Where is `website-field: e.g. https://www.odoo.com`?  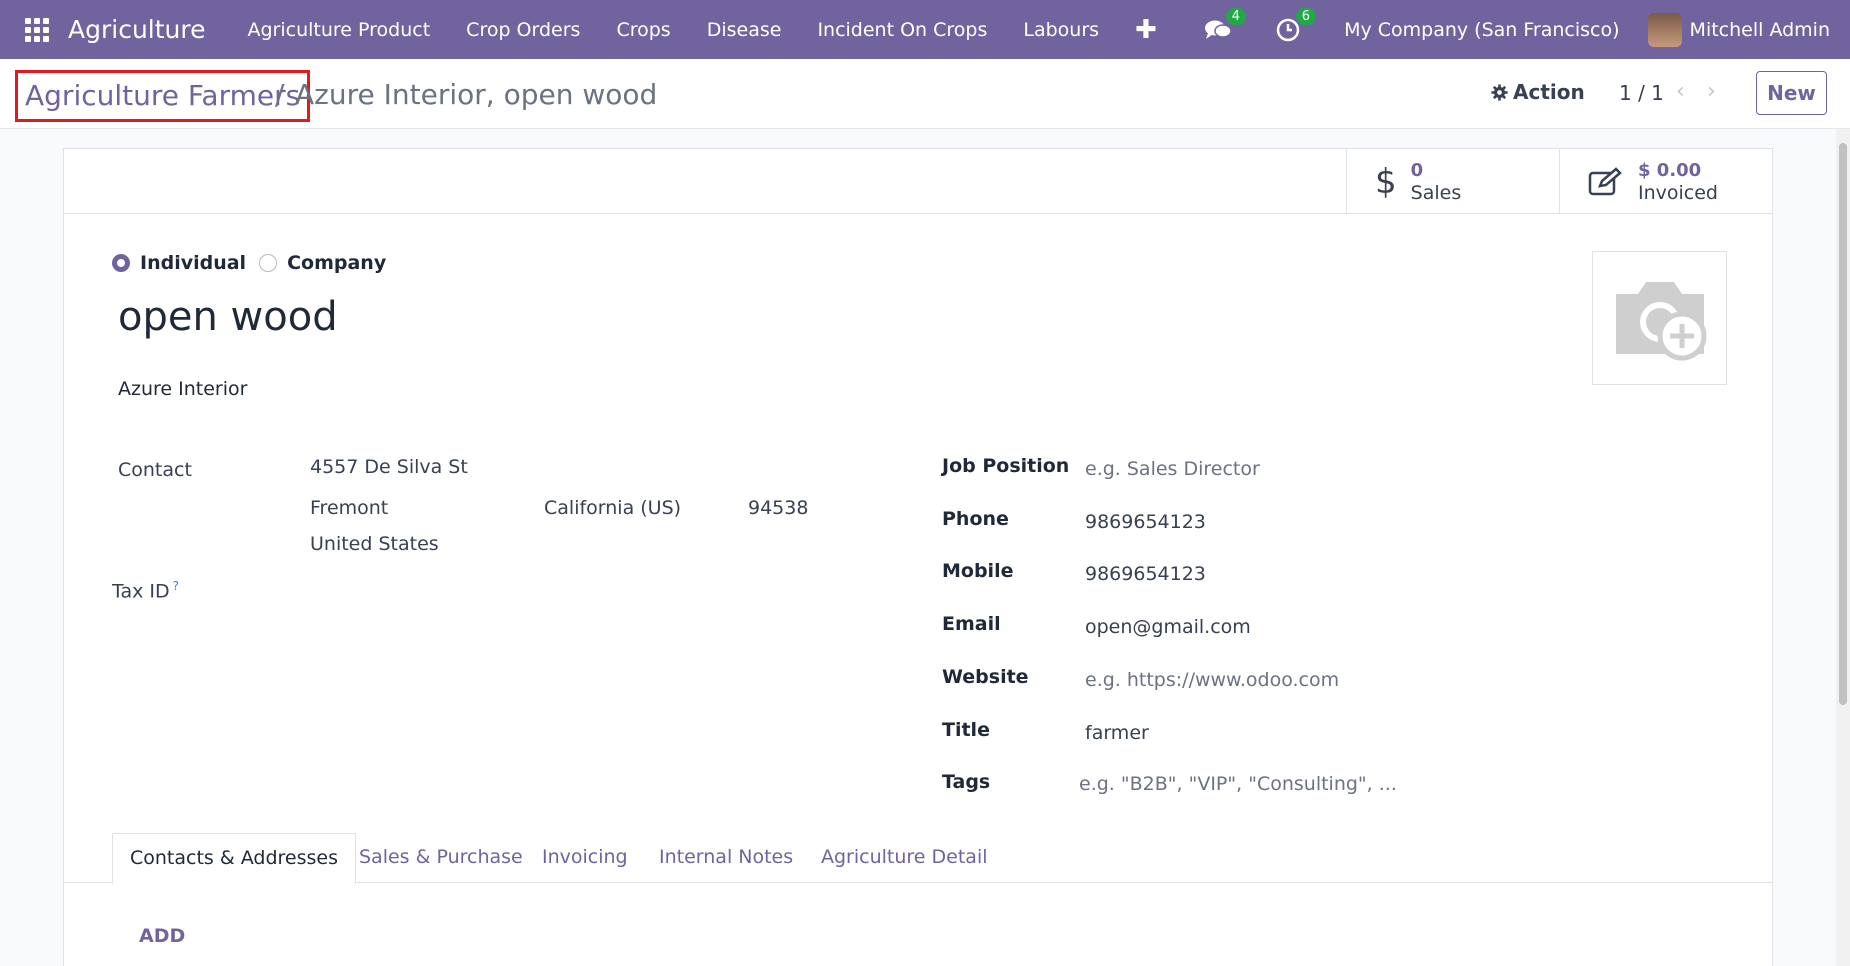 website-field: e.g. https://www.odoo.com is located at coordinates (1212, 680).